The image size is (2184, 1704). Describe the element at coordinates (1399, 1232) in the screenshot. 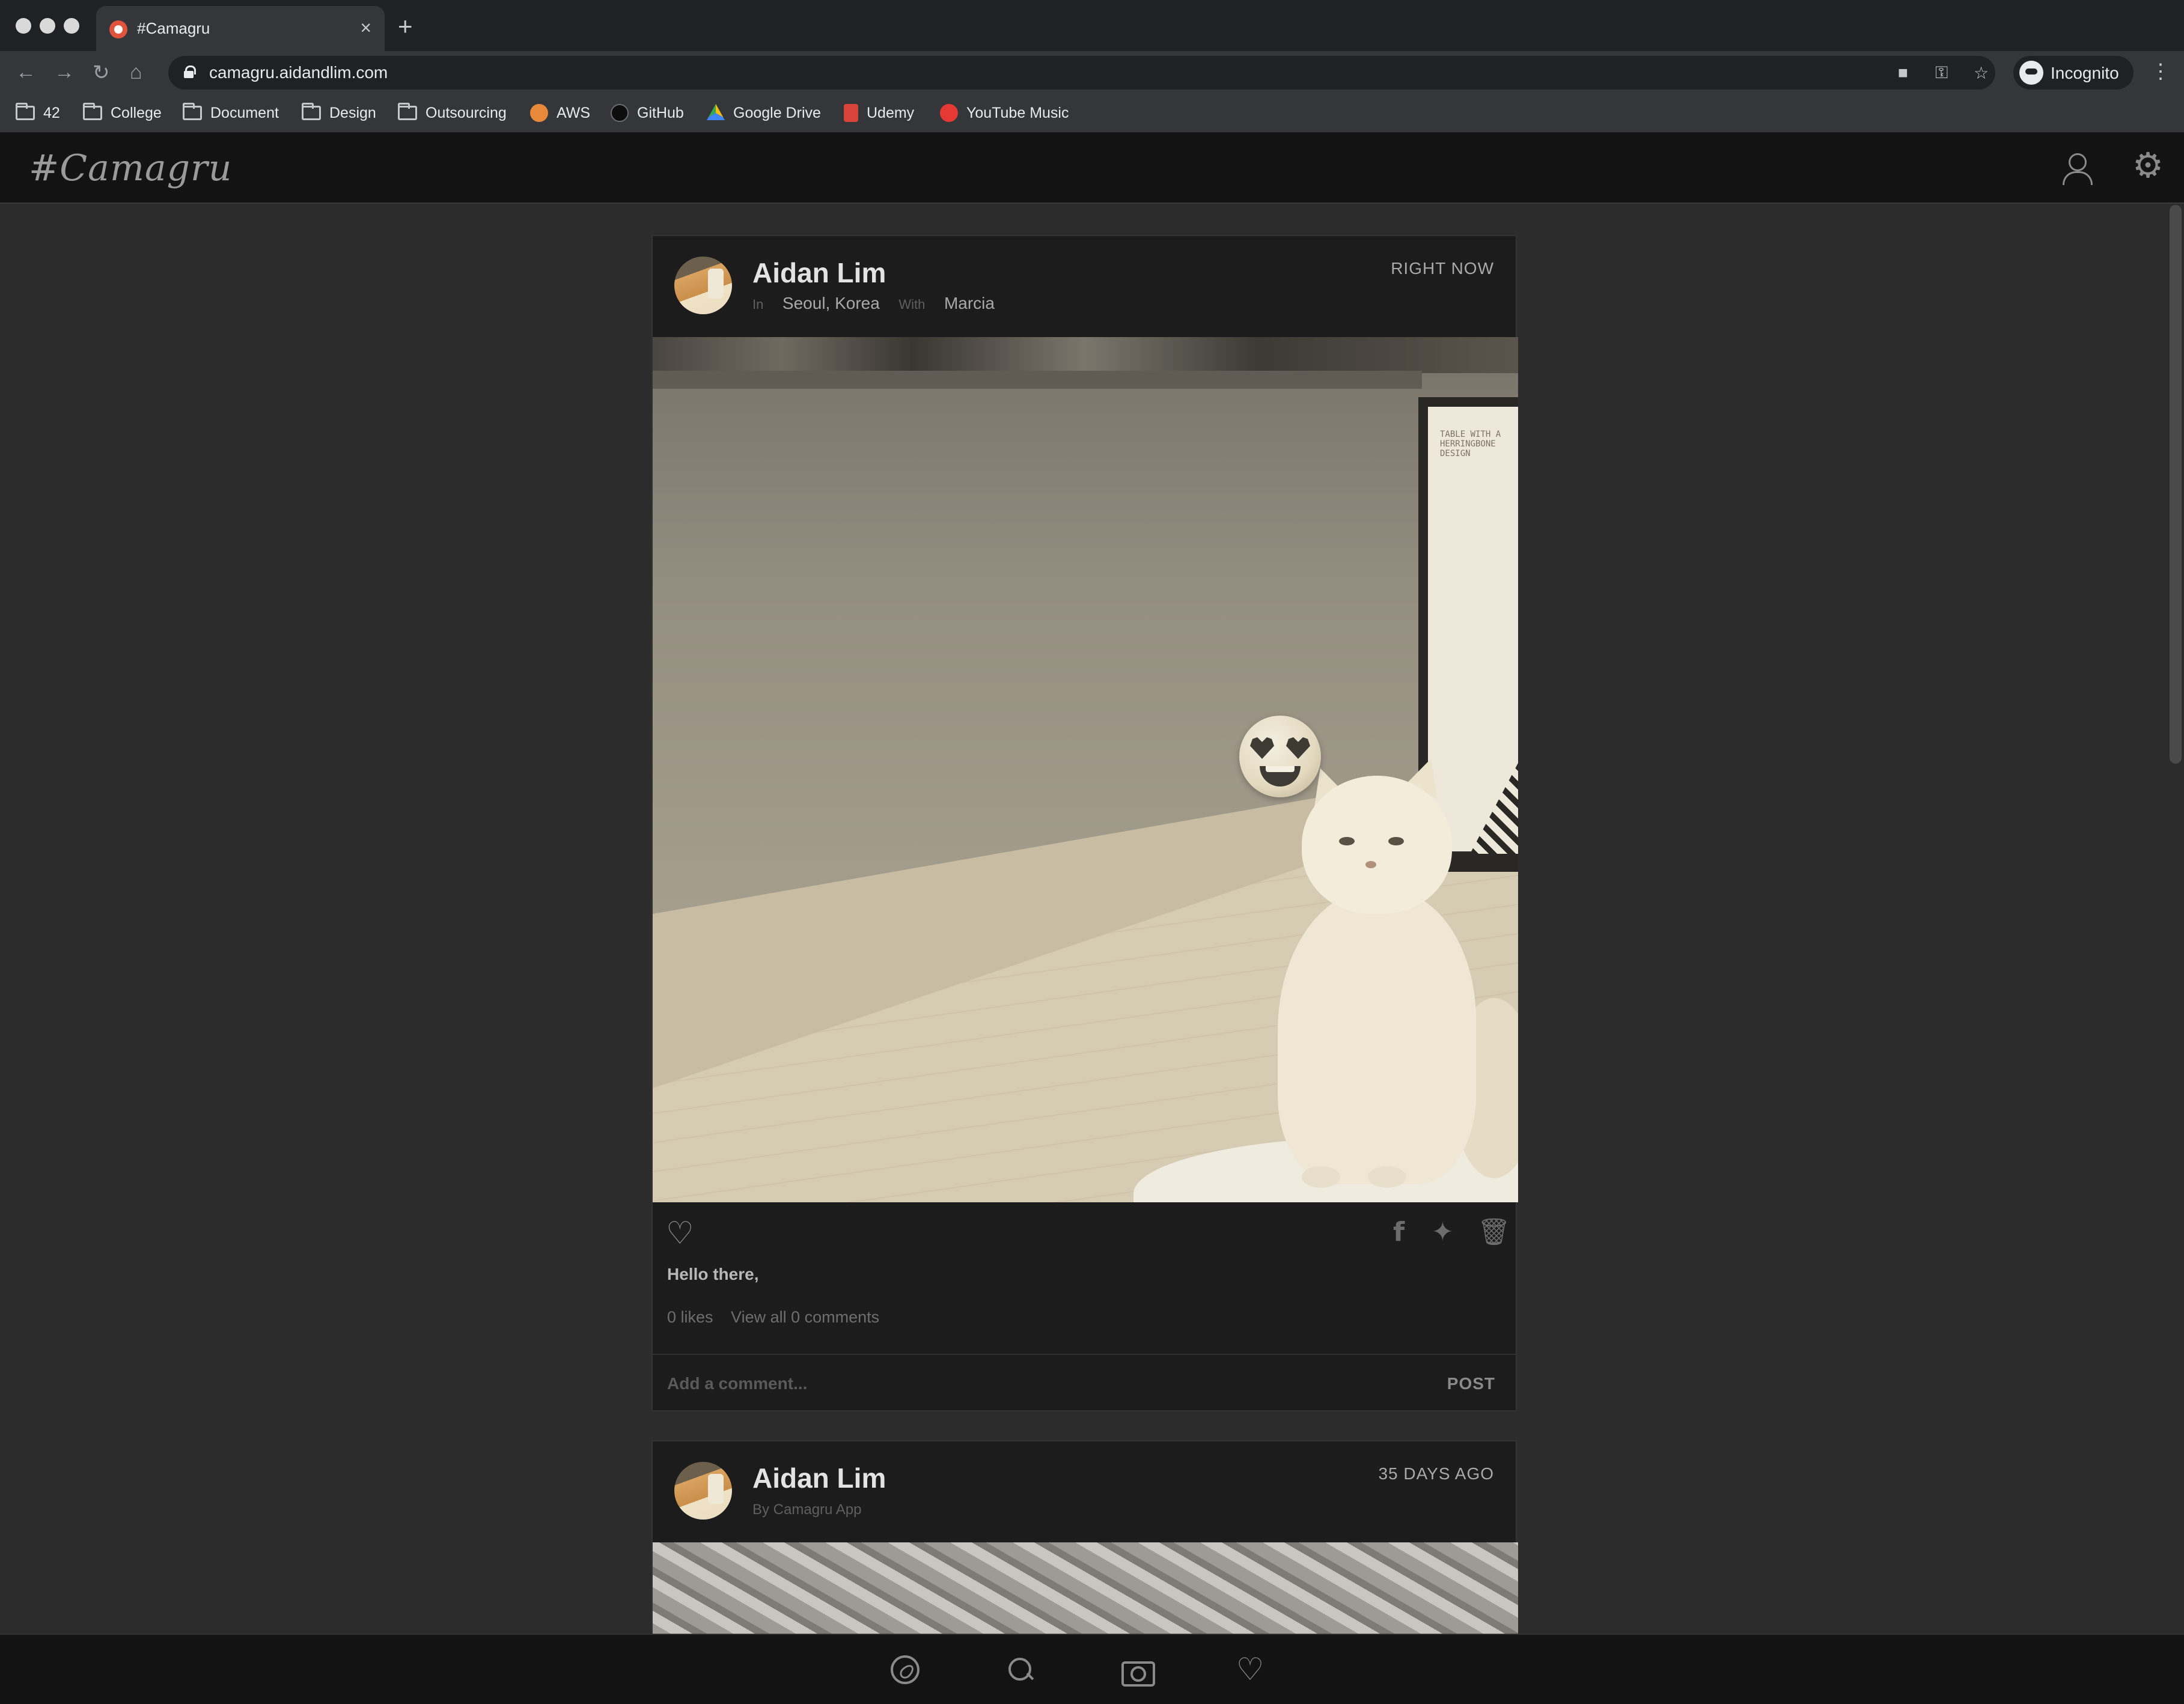

I see `facebook-icon: f` at that location.